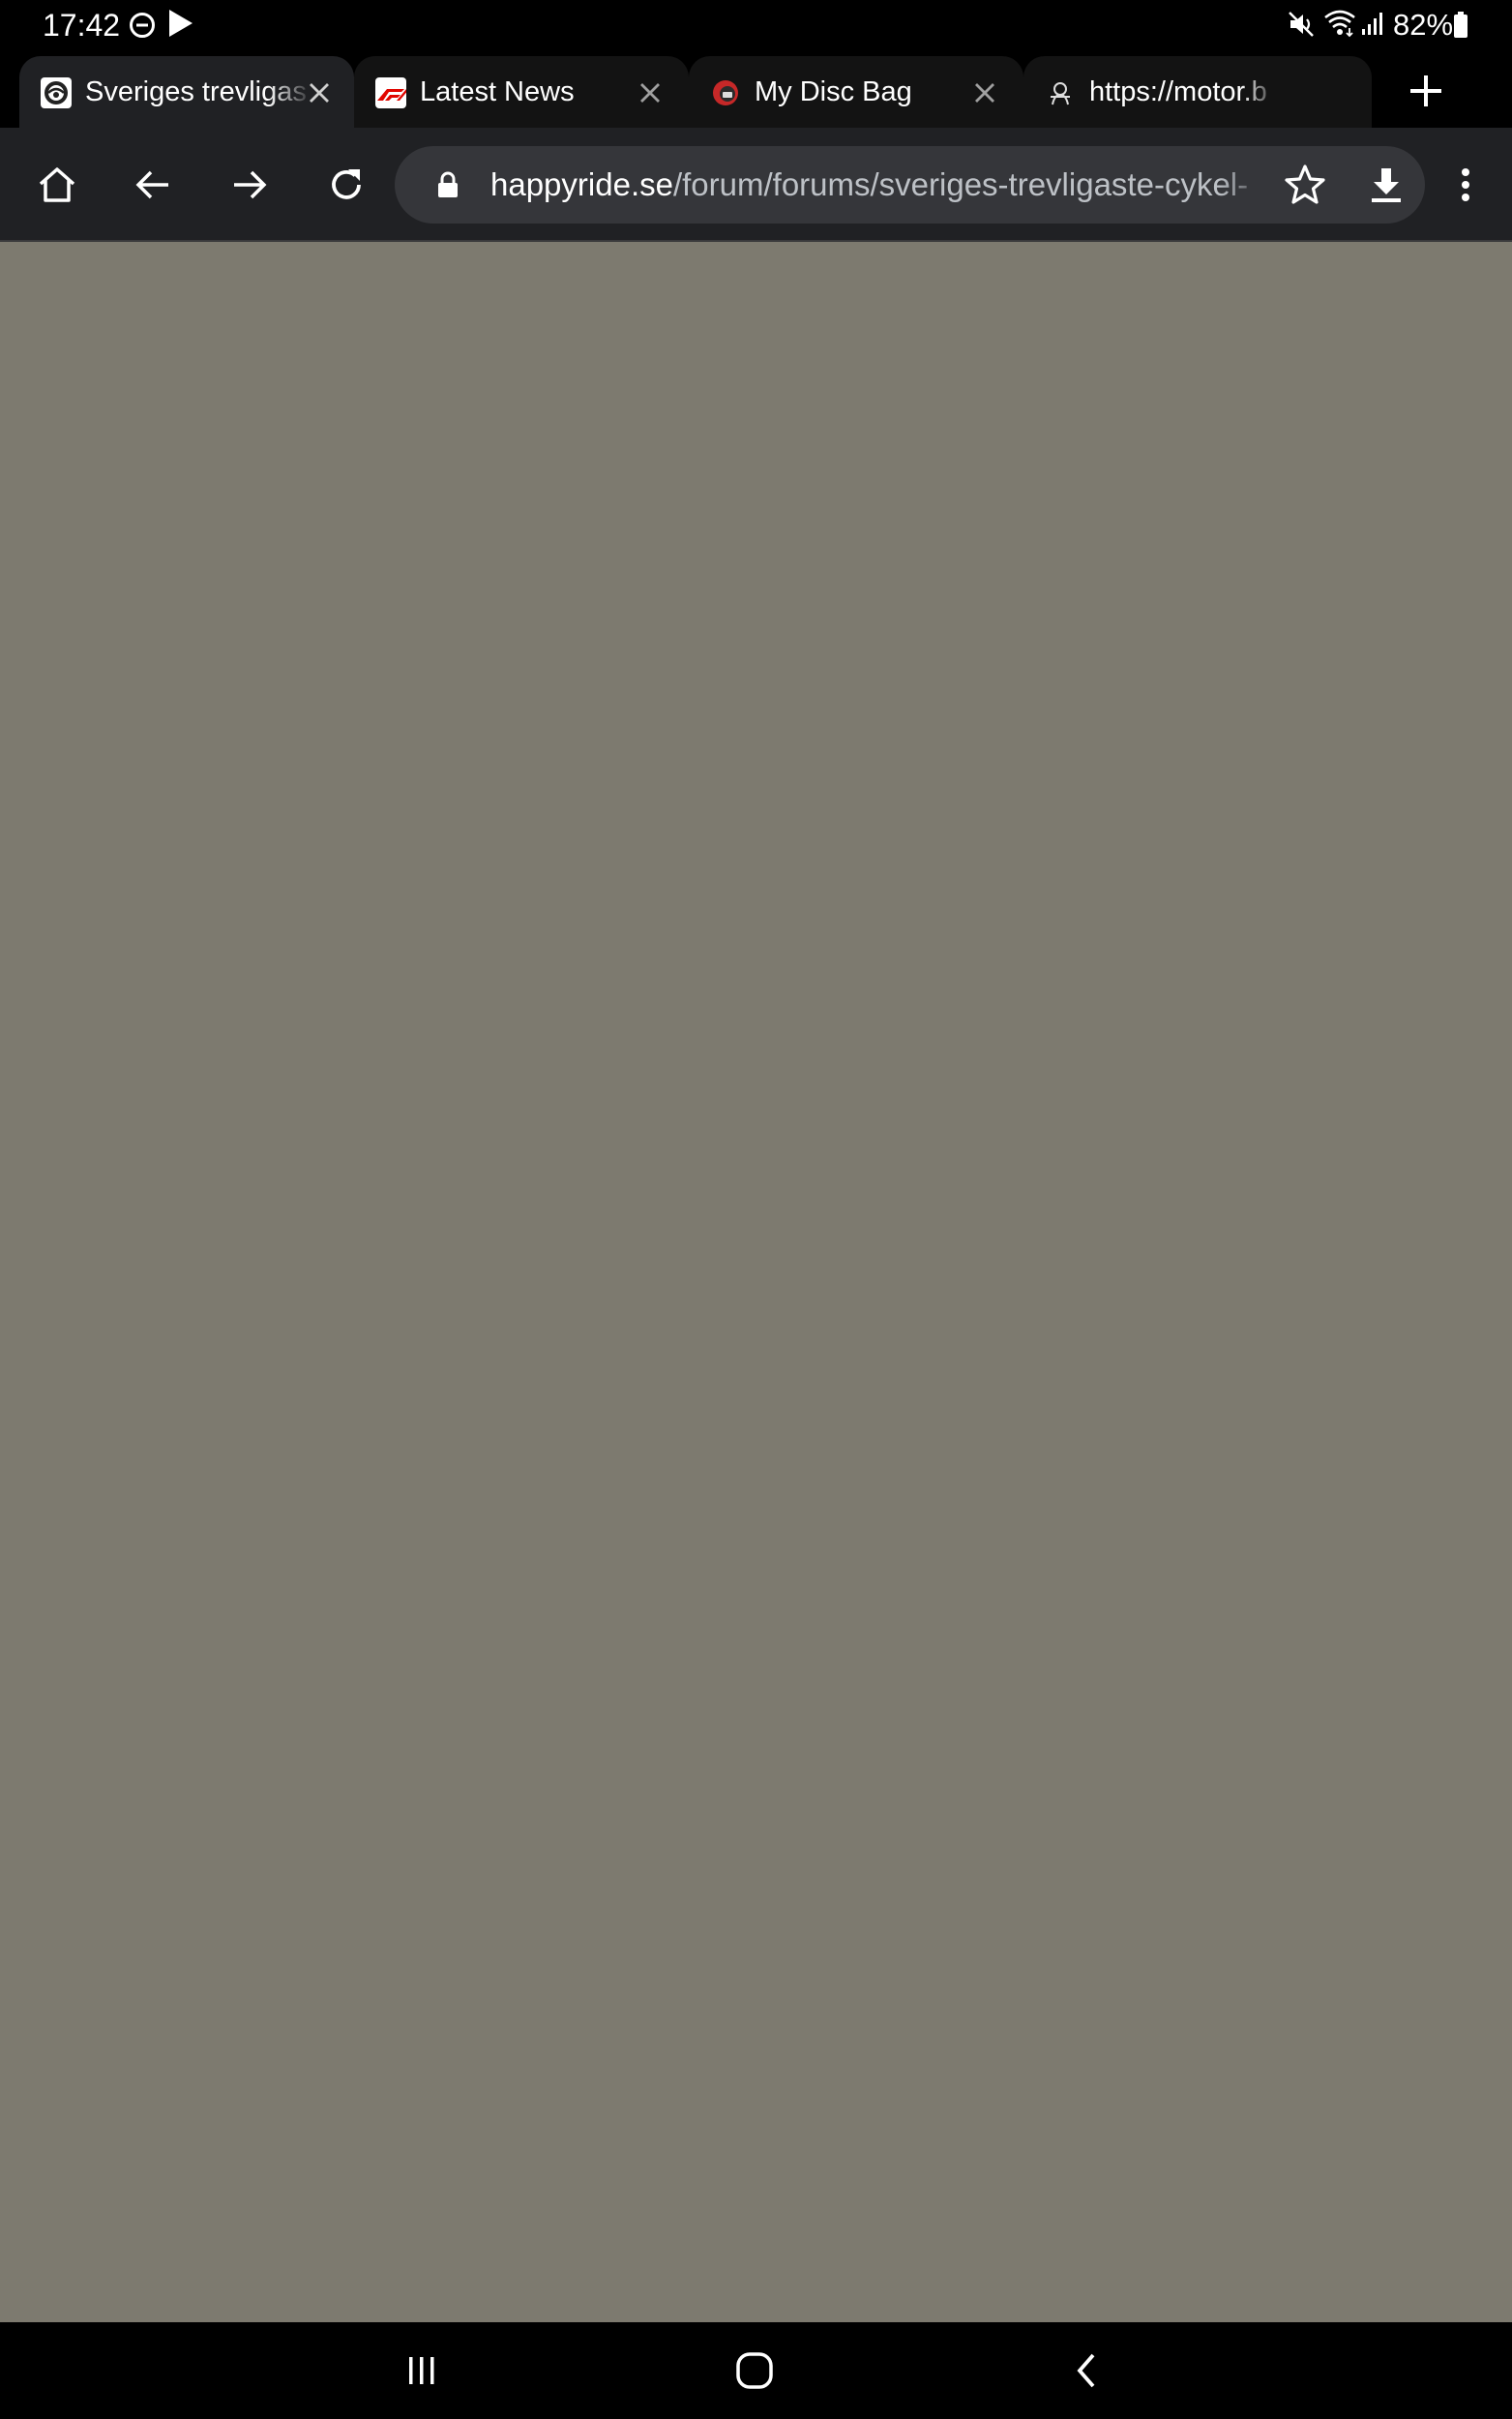 Image resolution: width=1512 pixels, height=2419 pixels. I want to click on reload-button, so click(347, 185).